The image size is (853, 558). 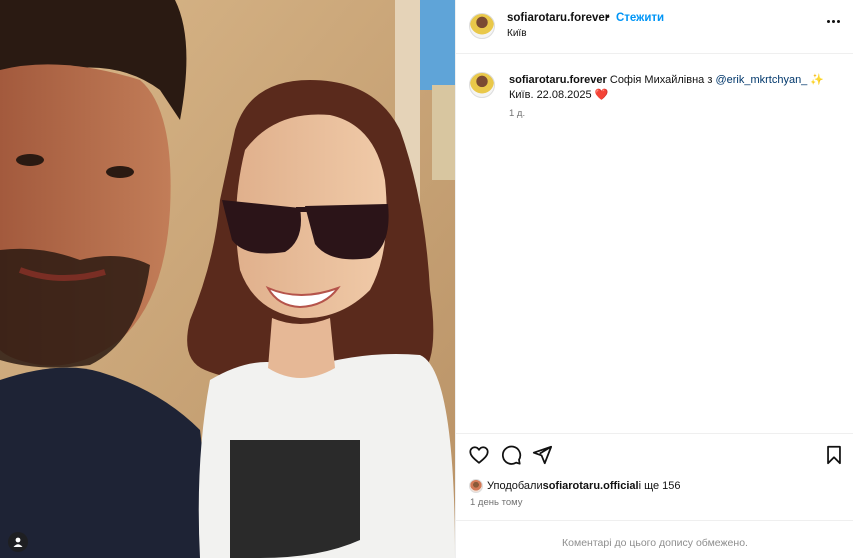 What do you see at coordinates (517, 33) in the screenshot?
I see `location-link: Київ` at bounding box center [517, 33].